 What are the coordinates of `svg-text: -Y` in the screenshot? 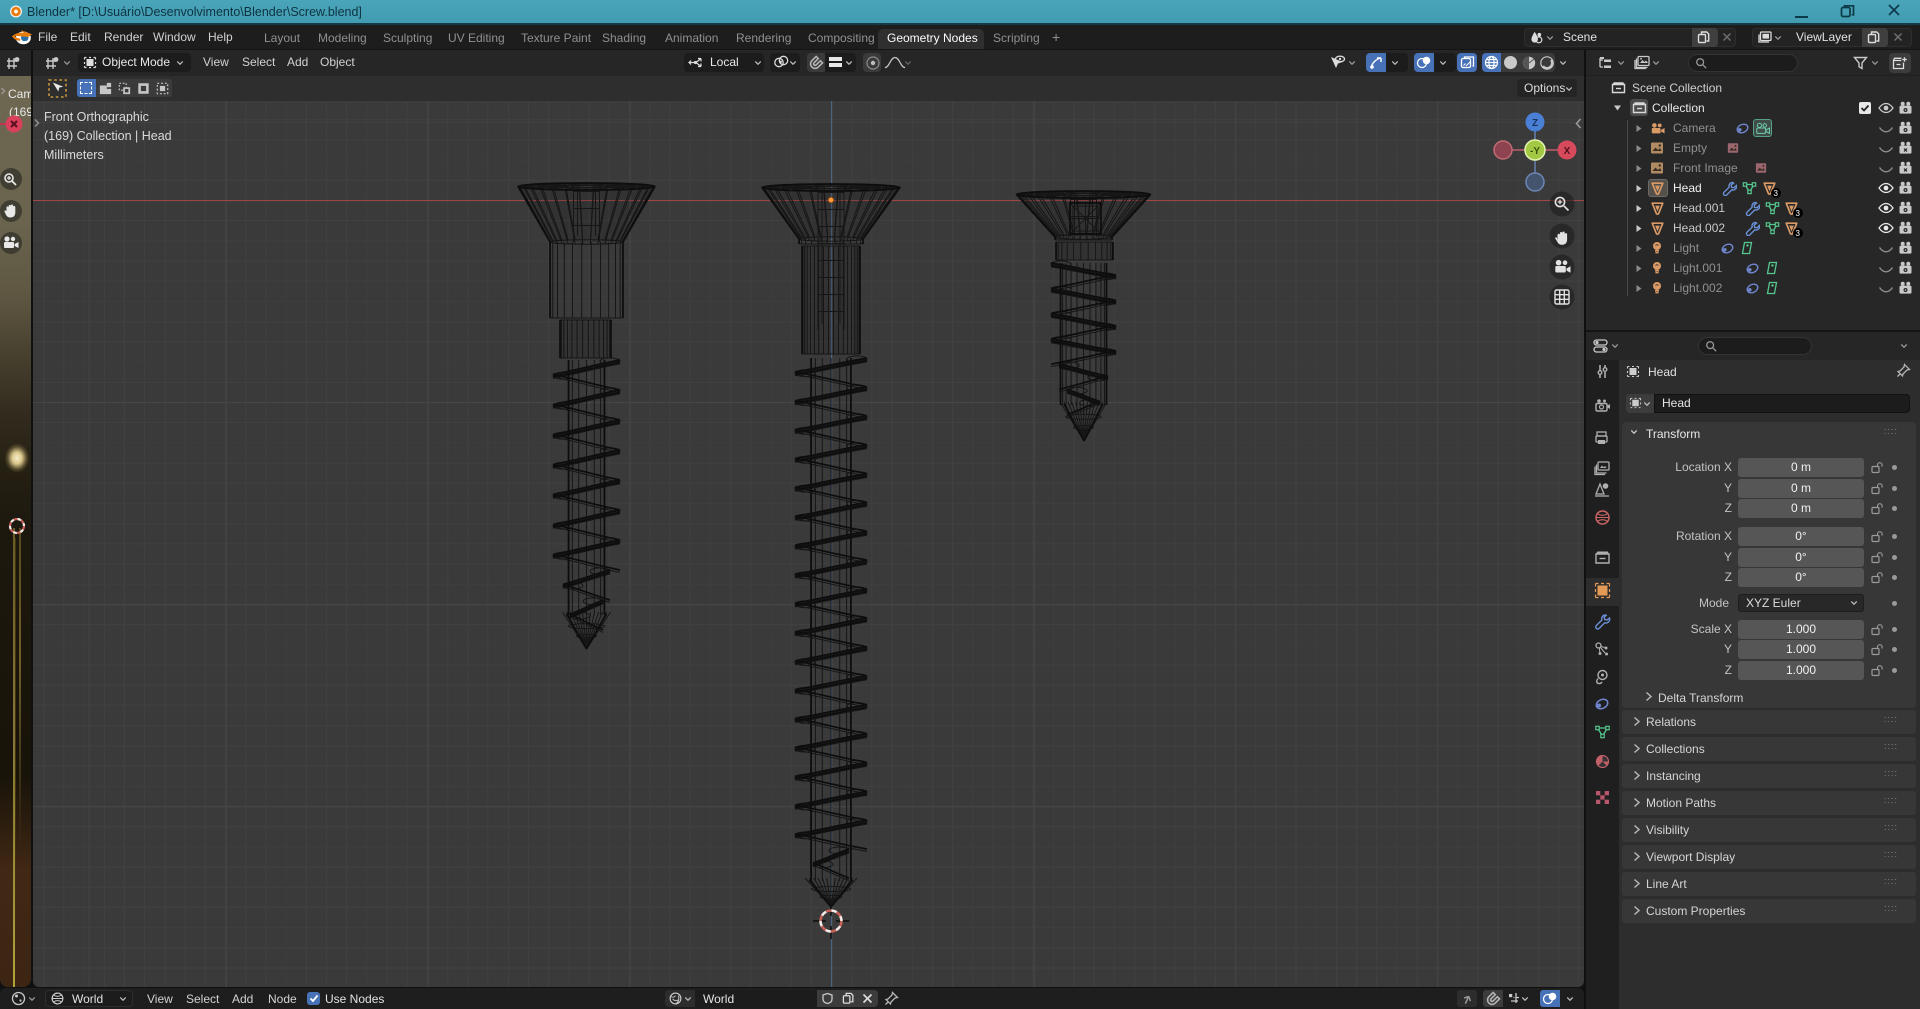 It's located at (1535, 151).